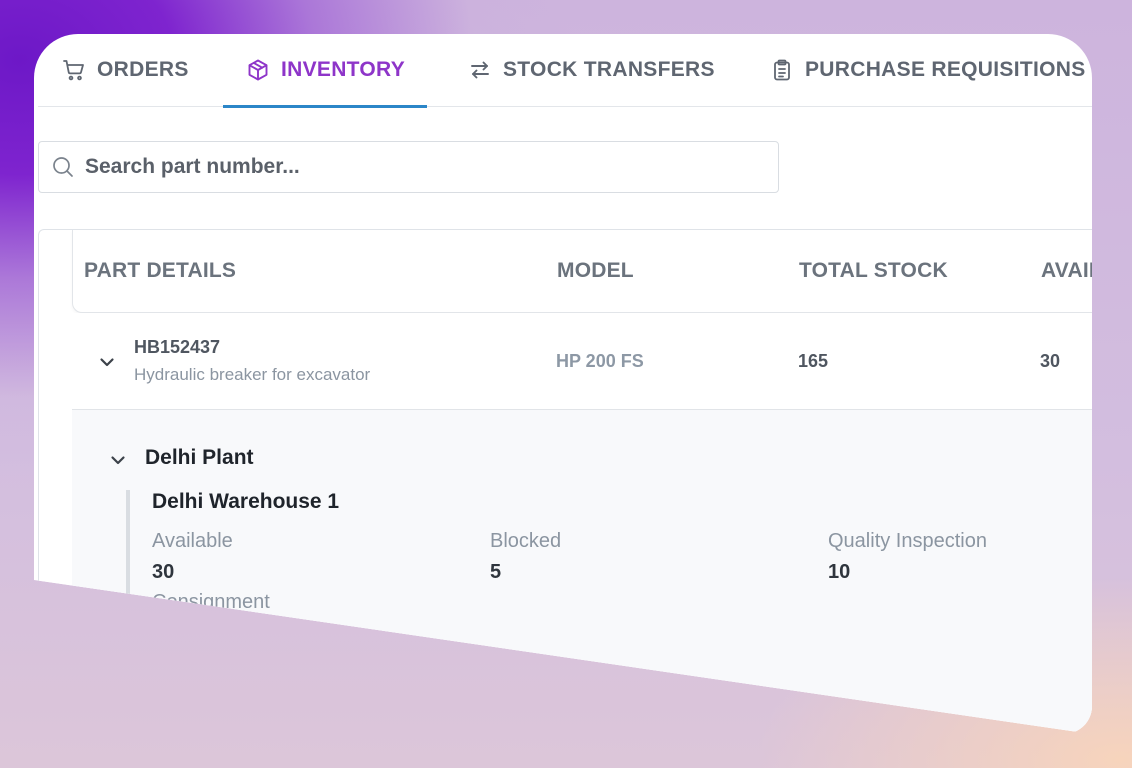 This screenshot has height=768, width=1132. Describe the element at coordinates (143, 69) in the screenshot. I see `tab-label: ORDERS` at that location.